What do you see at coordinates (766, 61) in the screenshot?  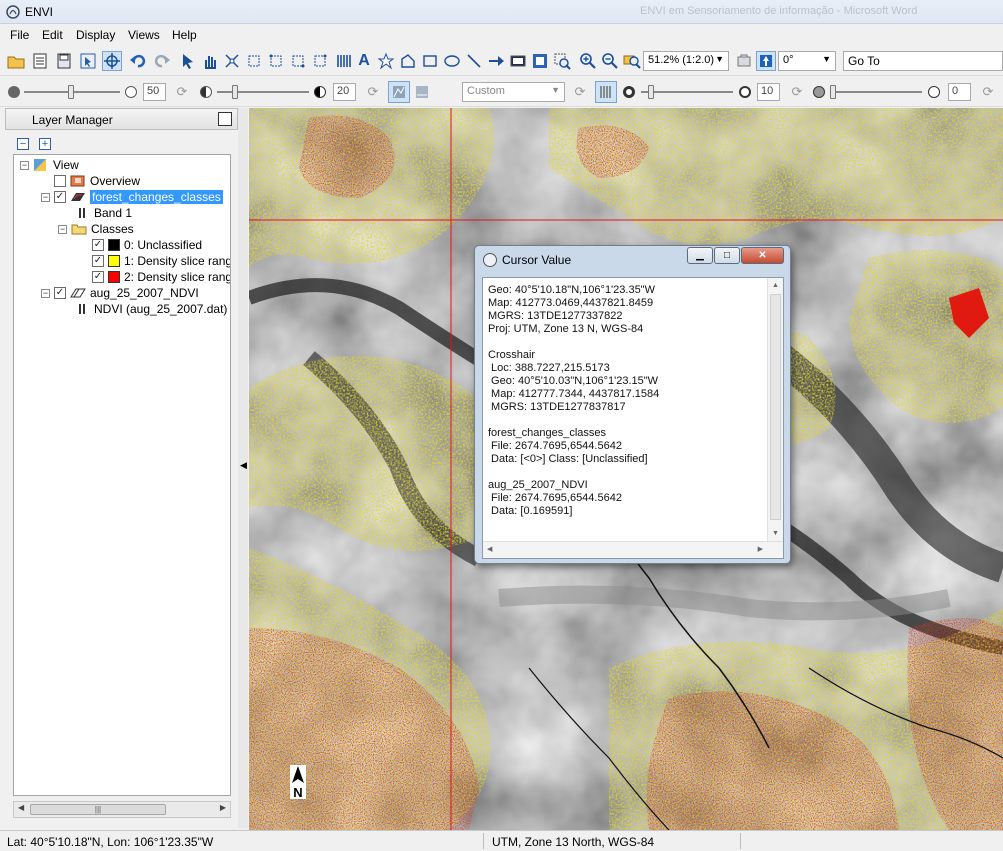 I see `rotate-north-icon` at bounding box center [766, 61].